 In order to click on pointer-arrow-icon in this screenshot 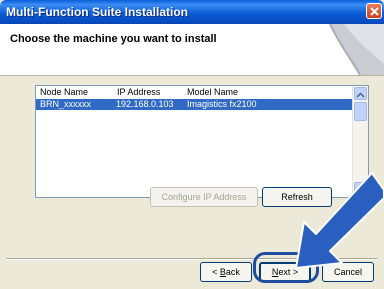, I will do `click(339, 220)`.